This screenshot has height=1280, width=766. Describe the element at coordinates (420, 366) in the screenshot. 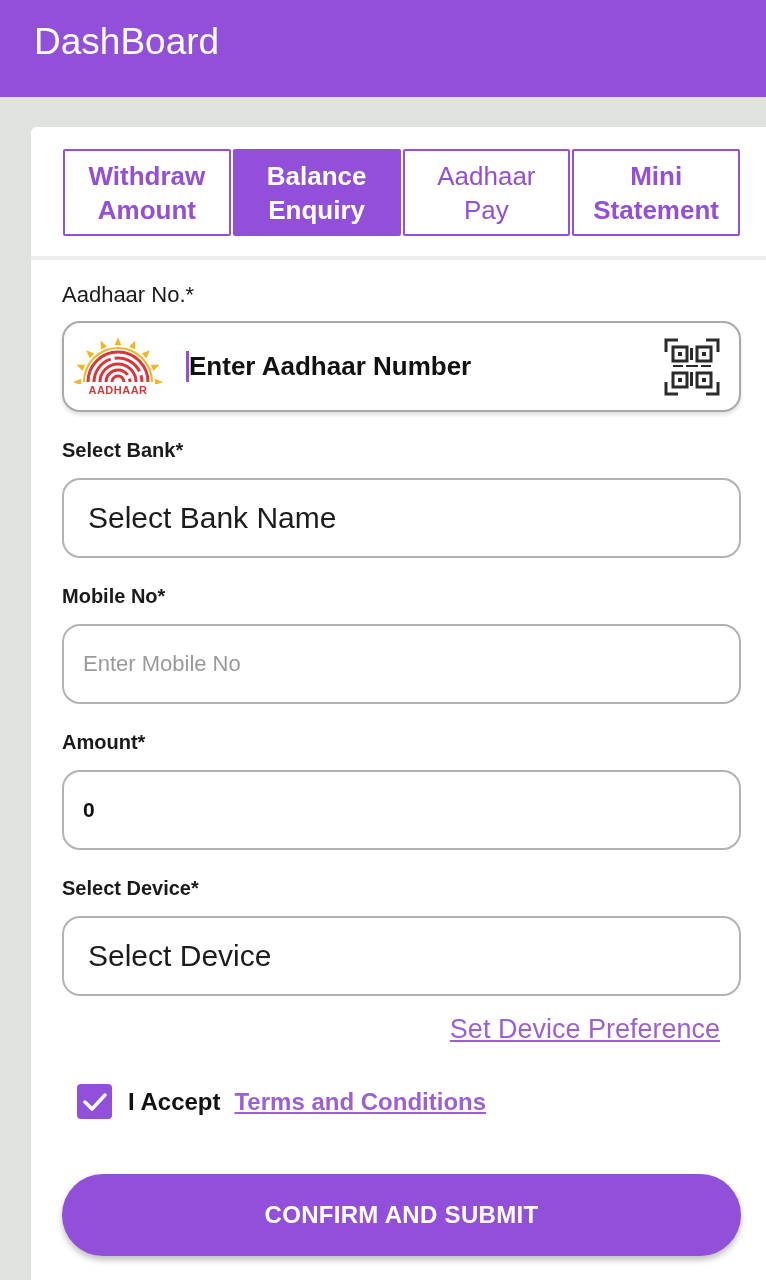

I see `text-input: Enter Aadhaar Number` at that location.